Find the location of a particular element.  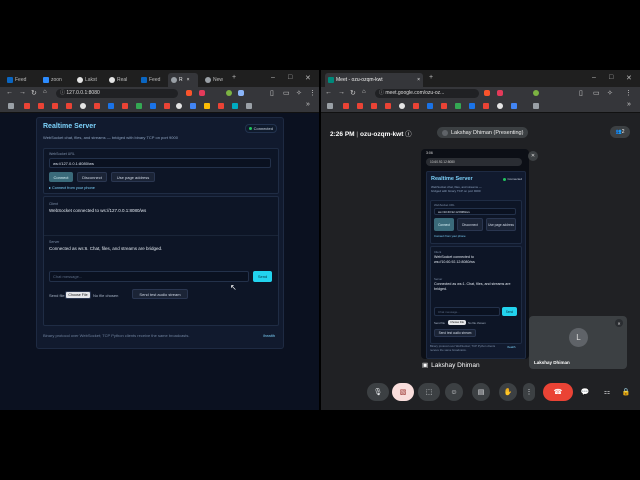

raise-hand-button: ✋ is located at coordinates (508, 392).